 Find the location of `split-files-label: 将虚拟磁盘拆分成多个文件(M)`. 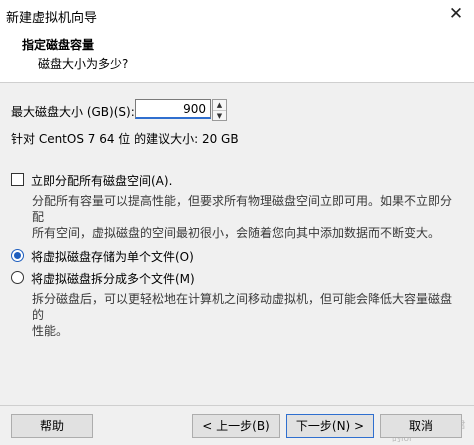

split-files-label: 将虚拟磁盘拆分成多个文件(M) is located at coordinates (113, 278).